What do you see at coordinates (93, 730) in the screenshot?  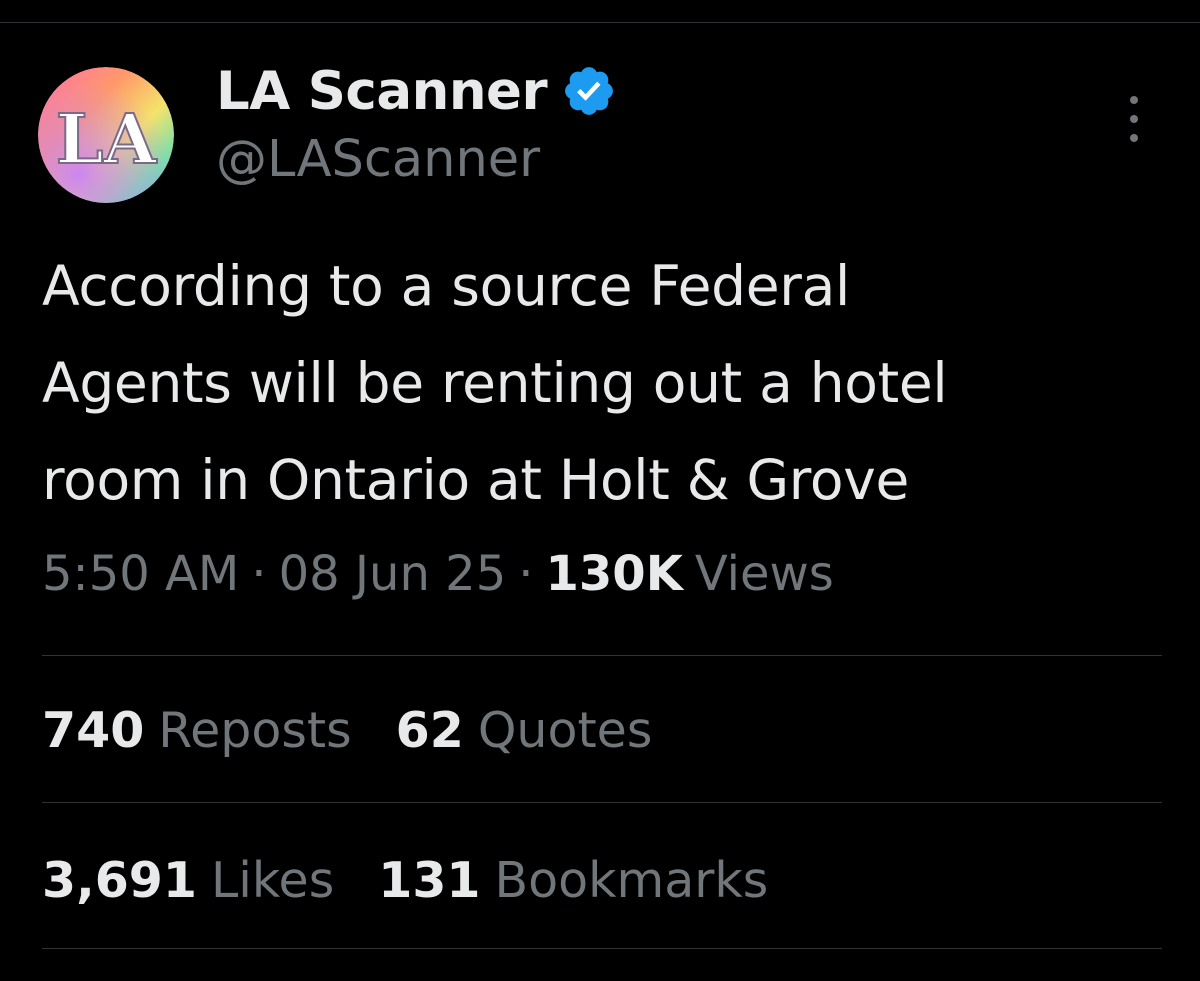 I see `reposts-count: 740` at bounding box center [93, 730].